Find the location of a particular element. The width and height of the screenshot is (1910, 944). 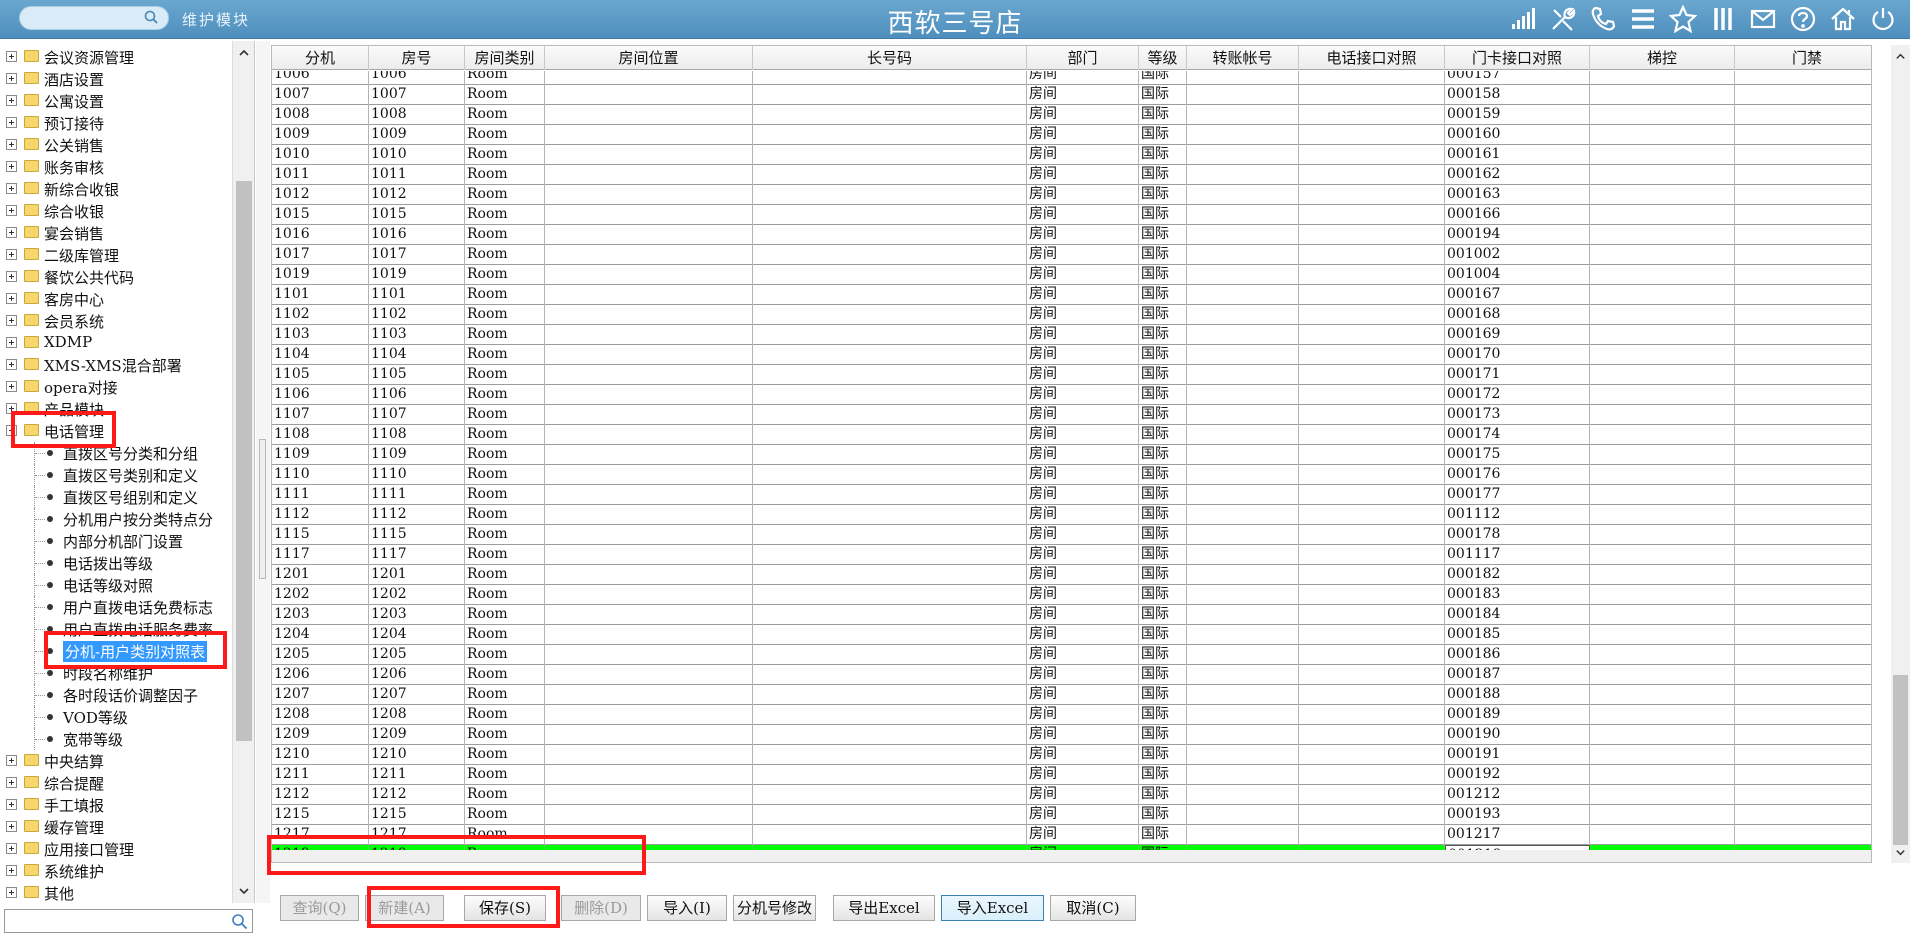

table-cell: 1202 is located at coordinates (320, 595).